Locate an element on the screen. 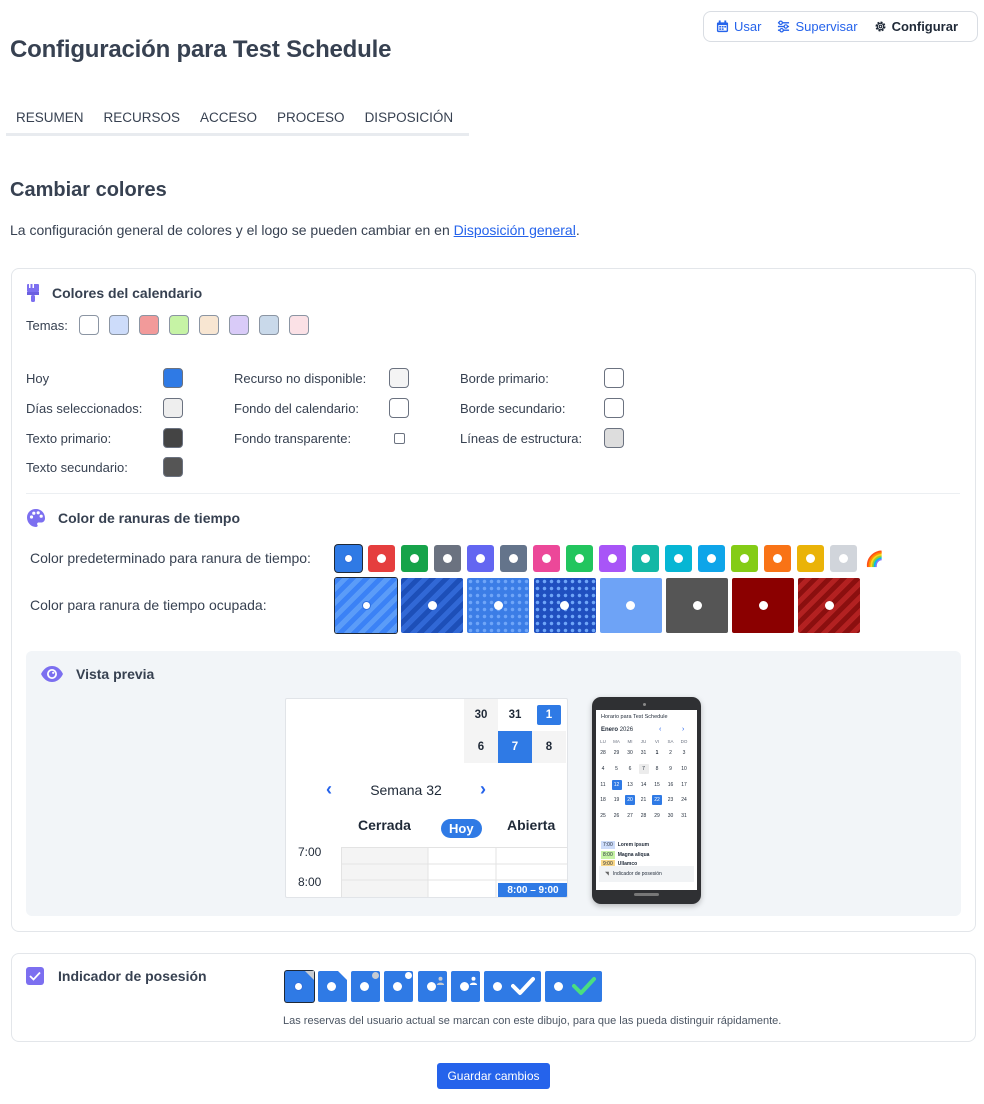 This screenshot has width=984, height=1104. phone-weekday: SA is located at coordinates (670, 741).